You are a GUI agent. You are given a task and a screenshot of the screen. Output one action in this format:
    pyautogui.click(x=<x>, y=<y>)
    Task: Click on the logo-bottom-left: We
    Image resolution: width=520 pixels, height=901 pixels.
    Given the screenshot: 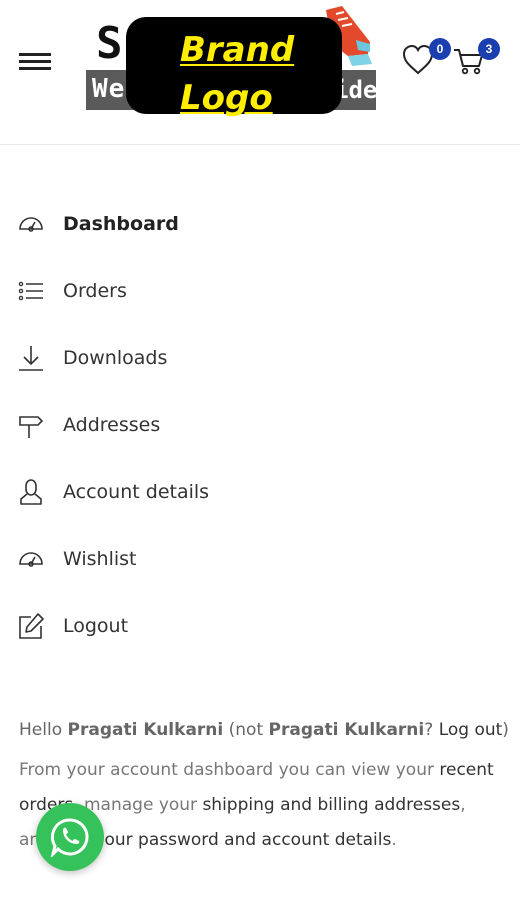 What is the action you would take?
    pyautogui.click(x=109, y=89)
    